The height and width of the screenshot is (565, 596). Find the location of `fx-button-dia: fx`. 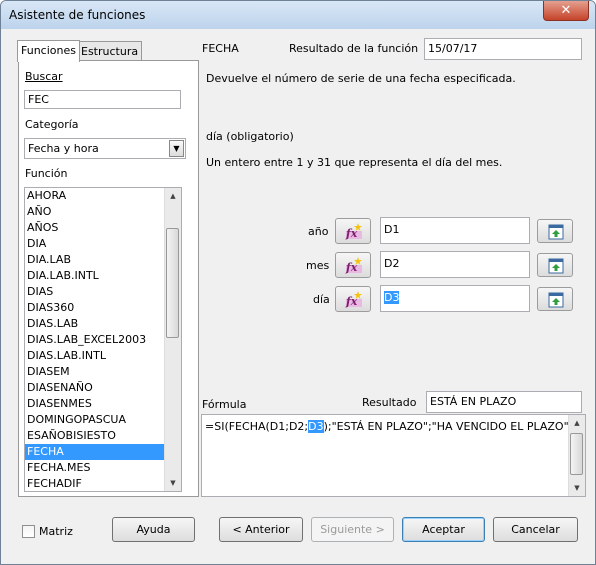

fx-button-dia: fx is located at coordinates (353, 299).